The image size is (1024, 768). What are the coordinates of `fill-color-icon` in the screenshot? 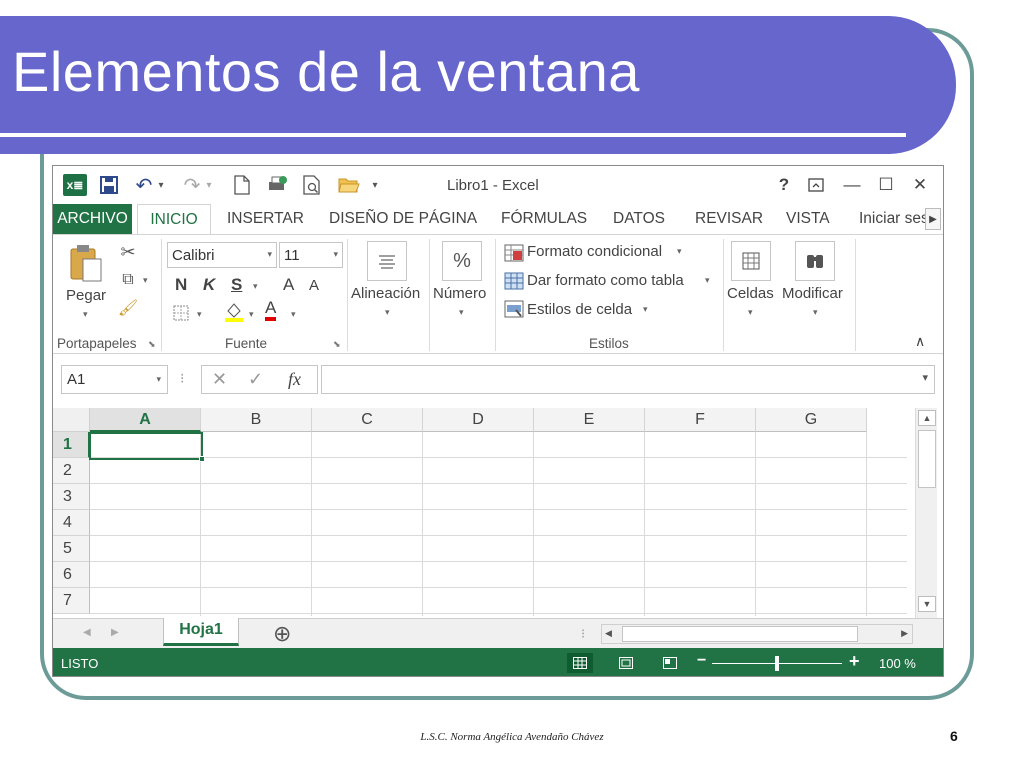 It's located at (234, 312).